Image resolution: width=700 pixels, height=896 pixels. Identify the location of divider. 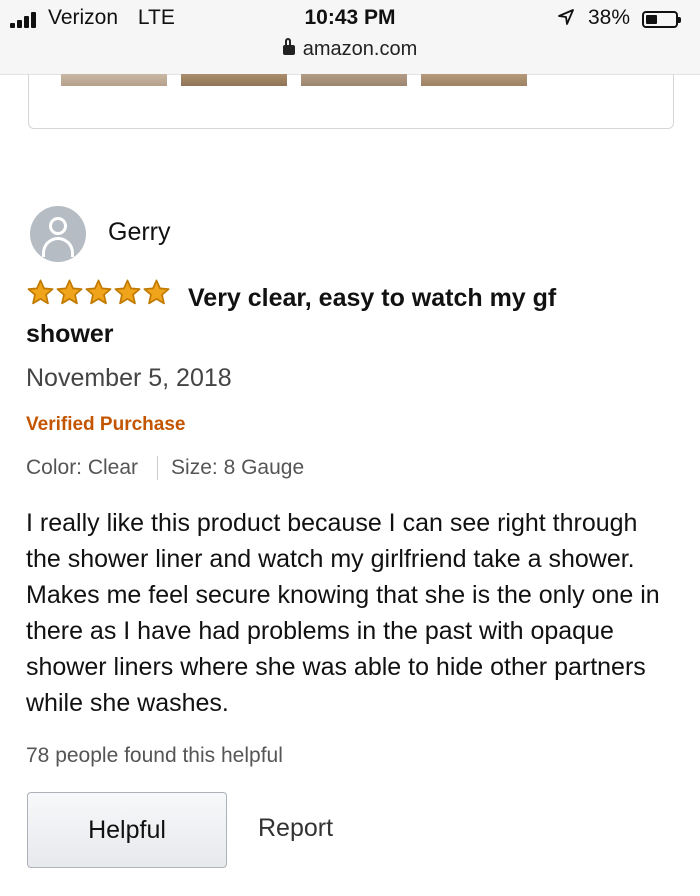
(158, 468).